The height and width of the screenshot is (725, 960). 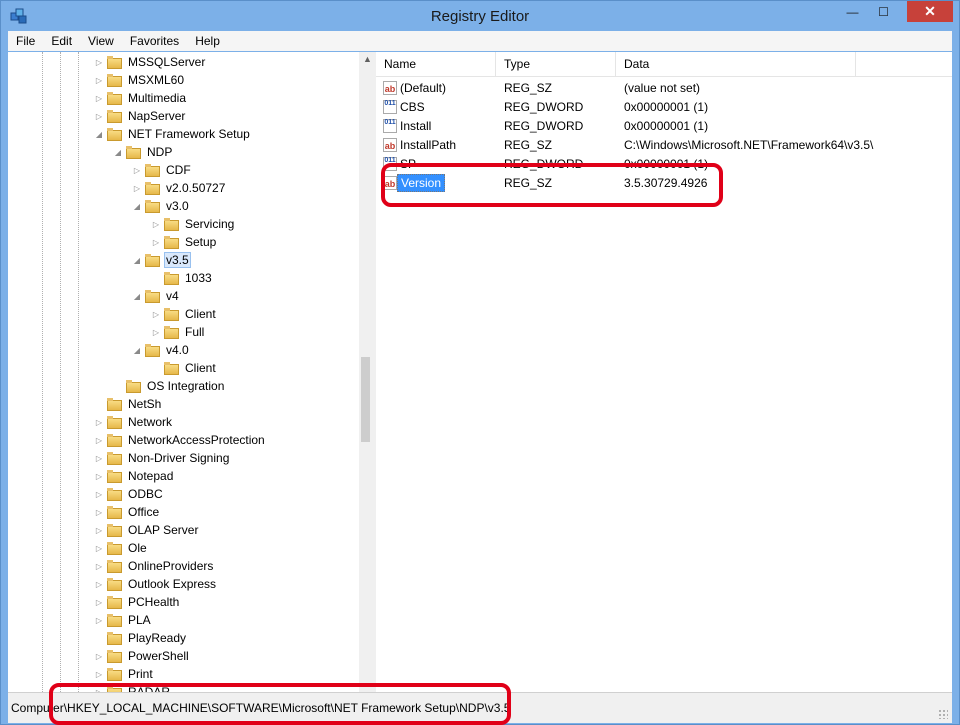 What do you see at coordinates (142, 656) in the screenshot?
I see `tree-item: ▷ PowerShell` at bounding box center [142, 656].